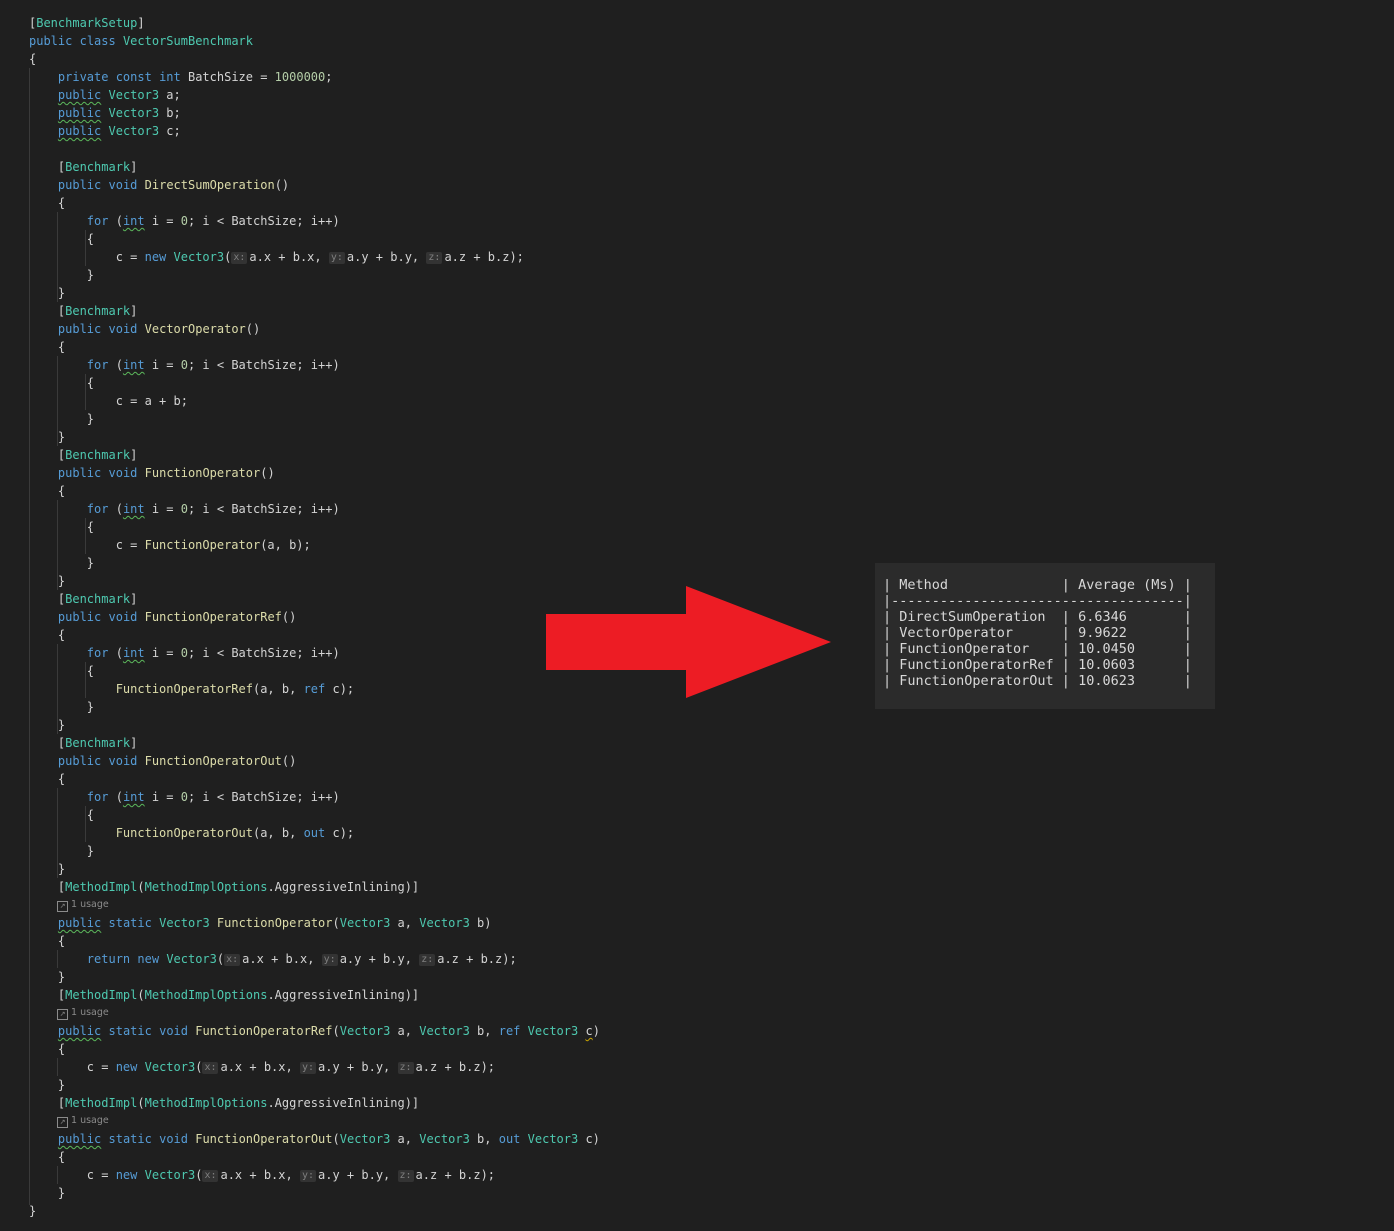 The image size is (1394, 1231). Describe the element at coordinates (119, 131) in the screenshot. I see `field-declaration: public Vector3 c;` at that location.